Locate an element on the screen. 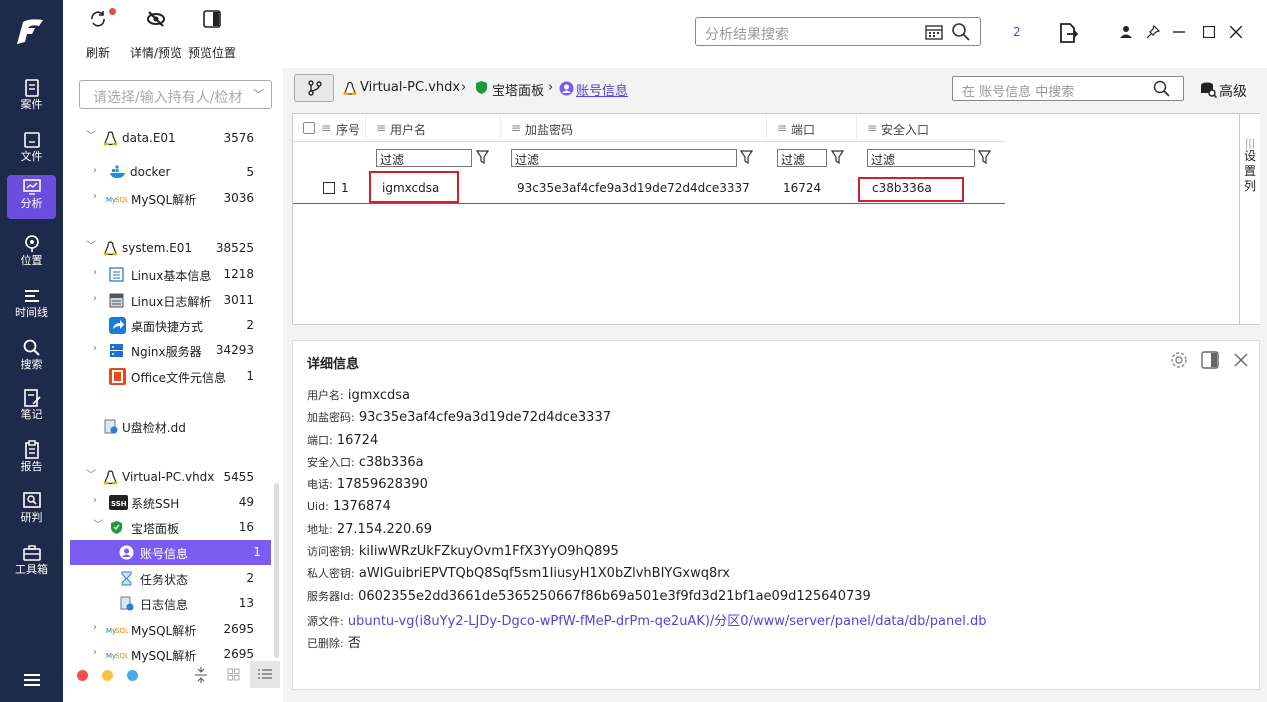 The width and height of the screenshot is (1267, 702). filter-port: 过滤 is located at coordinates (802, 158).